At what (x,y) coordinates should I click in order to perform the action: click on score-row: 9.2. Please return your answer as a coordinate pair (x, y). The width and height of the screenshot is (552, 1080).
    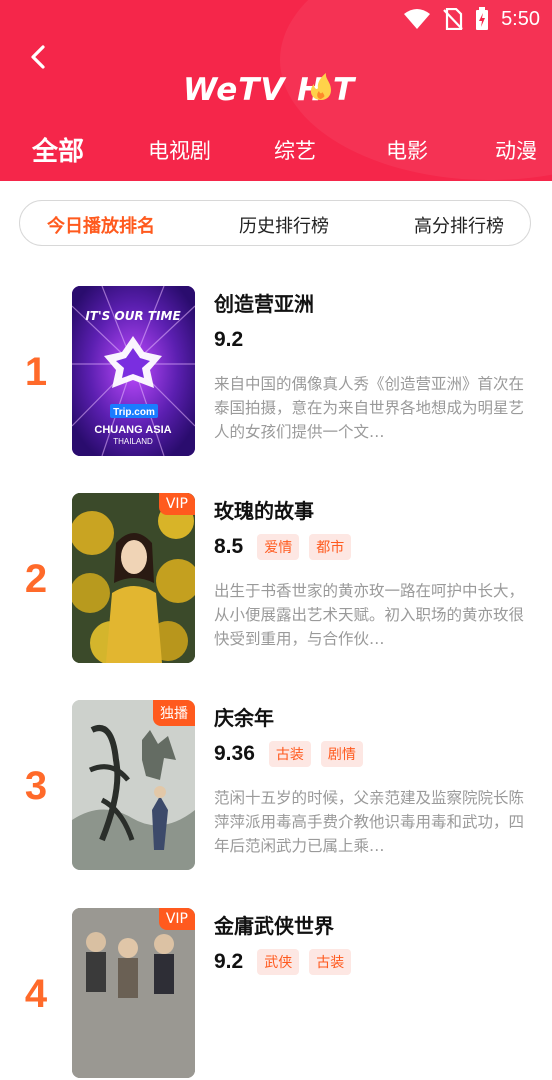
    Looking at the image, I should click on (230, 340).